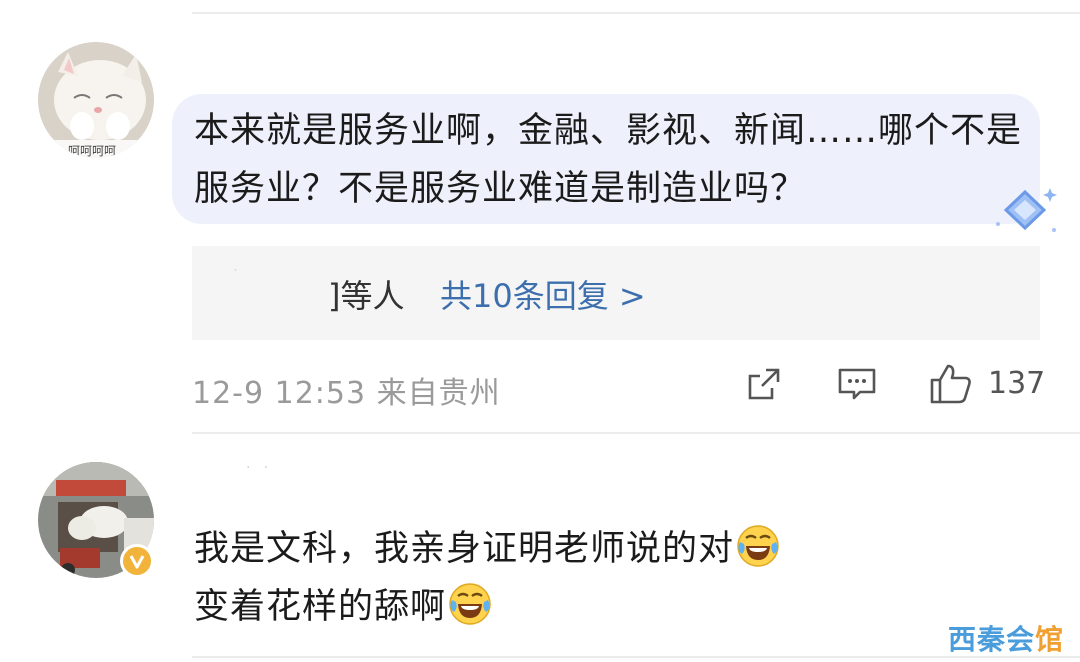 The image size is (1080, 662). What do you see at coordinates (137, 561) in the screenshot?
I see `verified-icon` at bounding box center [137, 561].